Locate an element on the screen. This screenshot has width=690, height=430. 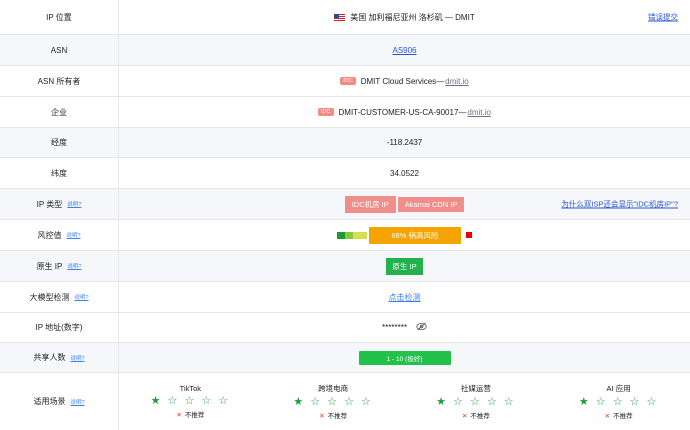
risk-segment-mid is located at coordinates (349, 235).